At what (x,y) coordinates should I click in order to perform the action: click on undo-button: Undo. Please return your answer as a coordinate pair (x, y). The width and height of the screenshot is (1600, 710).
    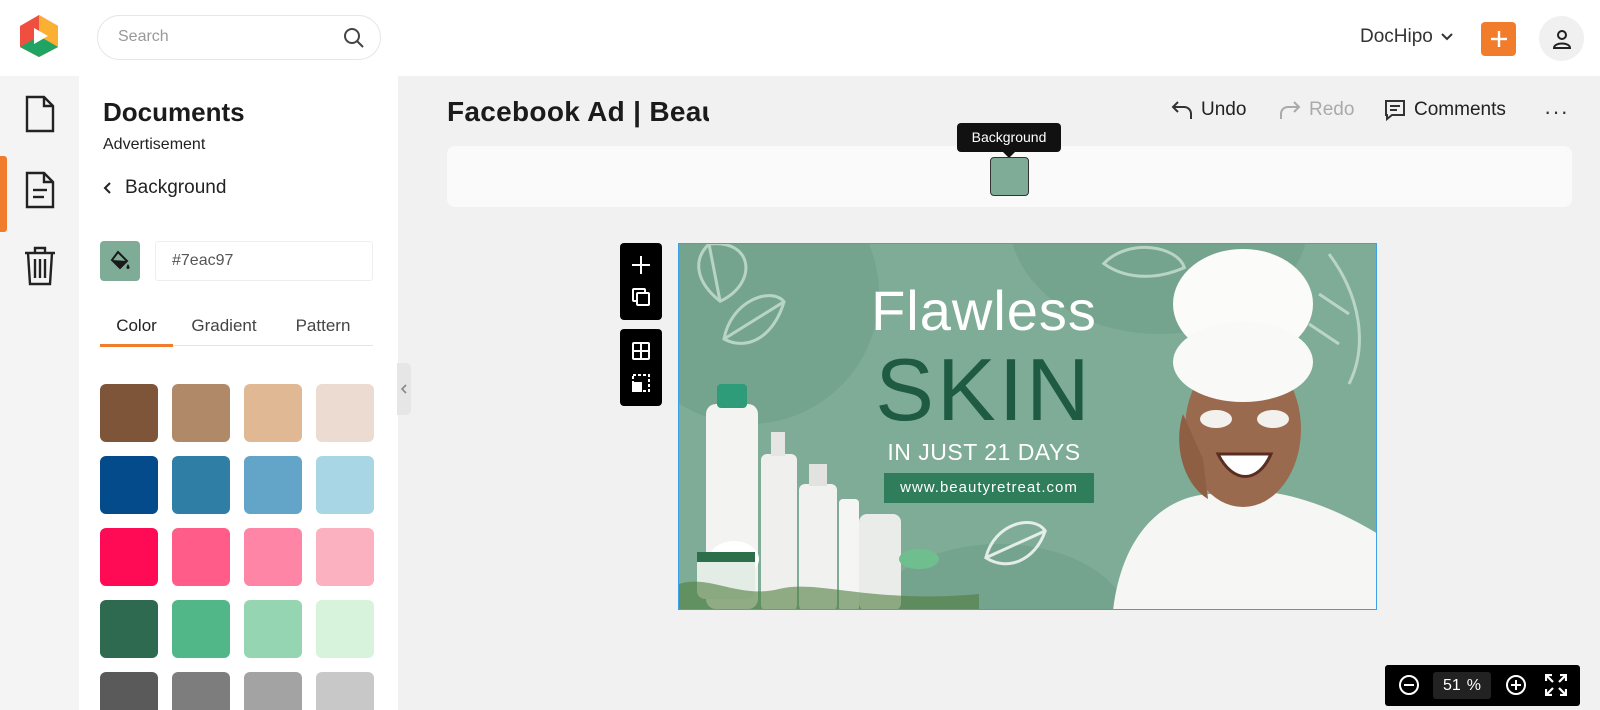
    Looking at the image, I should click on (1208, 110).